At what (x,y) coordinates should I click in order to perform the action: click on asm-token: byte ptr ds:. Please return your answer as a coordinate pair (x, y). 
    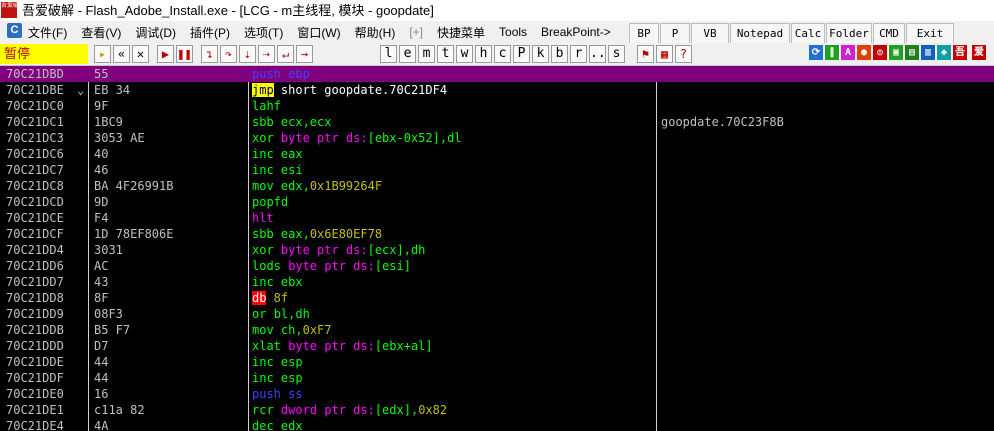
    Looking at the image, I should click on (324, 250).